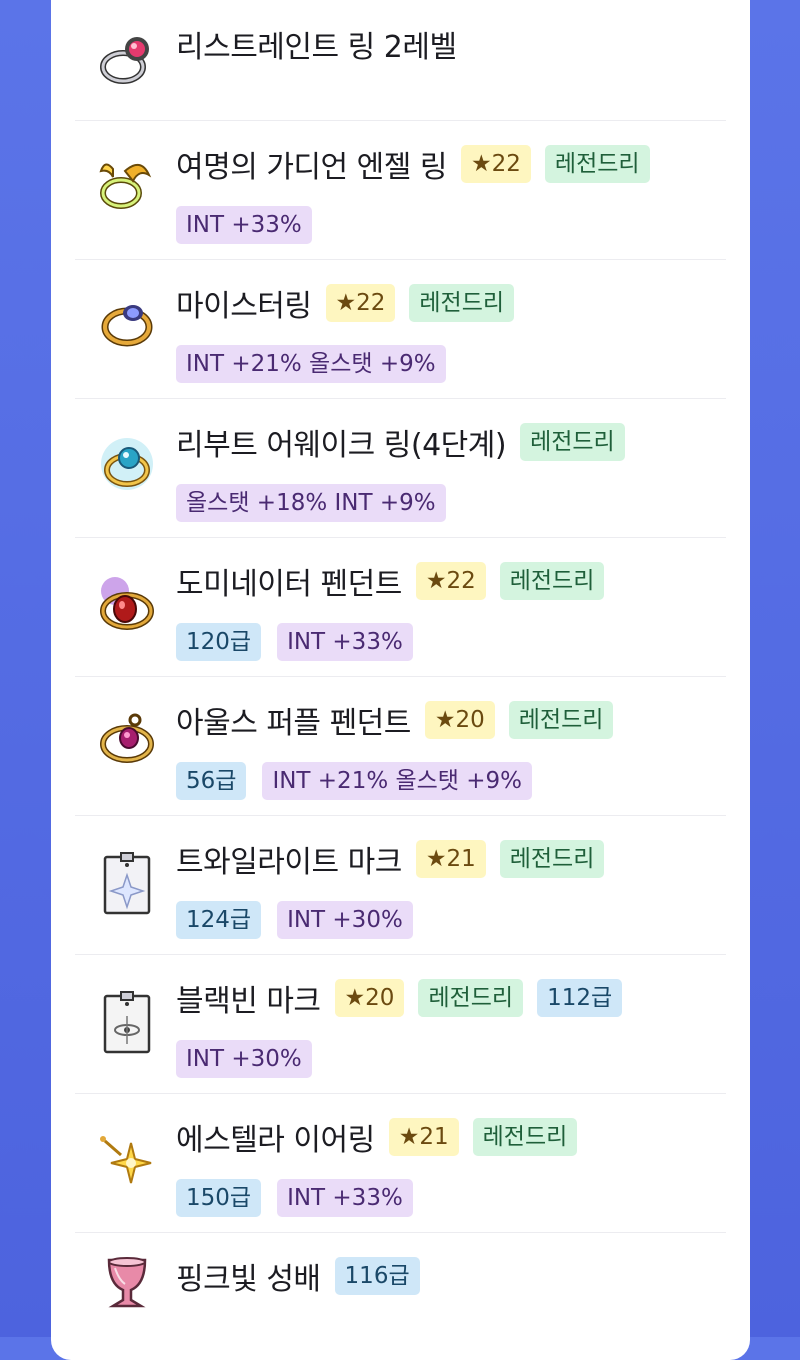 The height and width of the screenshot is (1360, 800). I want to click on item-name: 리스트레인트 링 2레벨, so click(316, 47).